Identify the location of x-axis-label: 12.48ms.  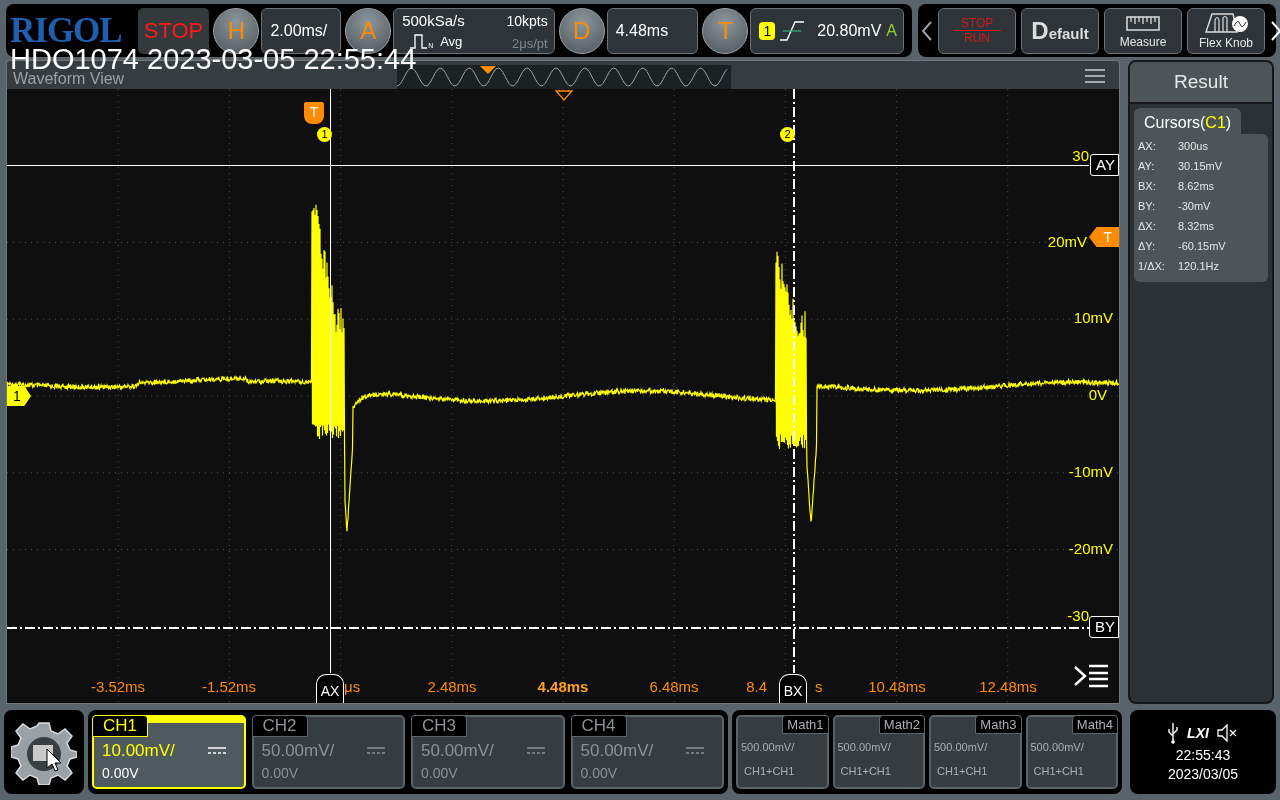
(1008, 686).